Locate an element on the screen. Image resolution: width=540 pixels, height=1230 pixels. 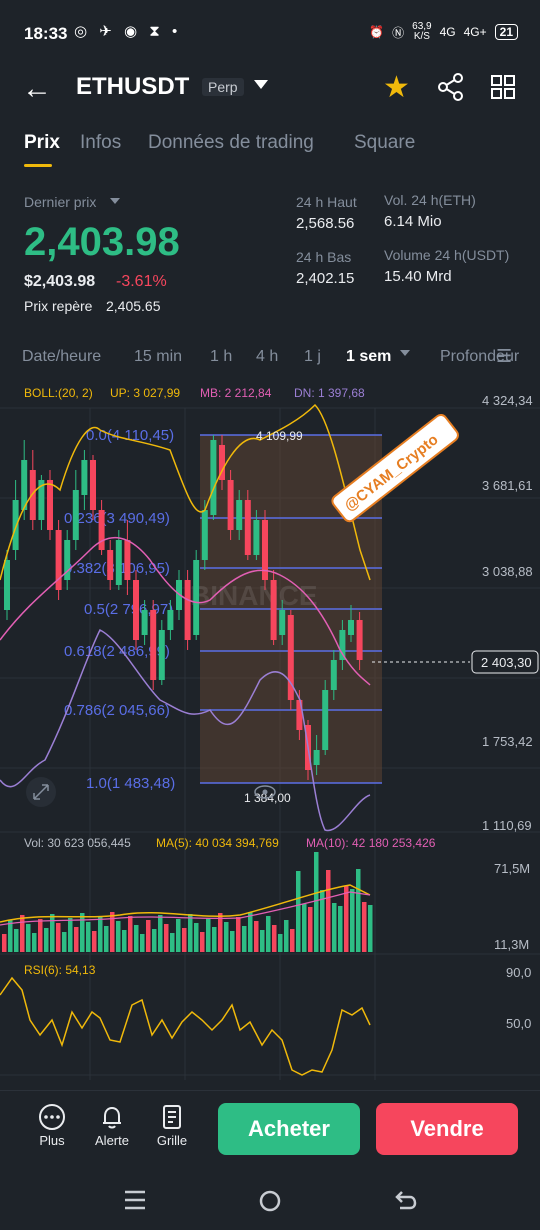
signal-icon-2: 4G+ is located at coordinates (475, 32).